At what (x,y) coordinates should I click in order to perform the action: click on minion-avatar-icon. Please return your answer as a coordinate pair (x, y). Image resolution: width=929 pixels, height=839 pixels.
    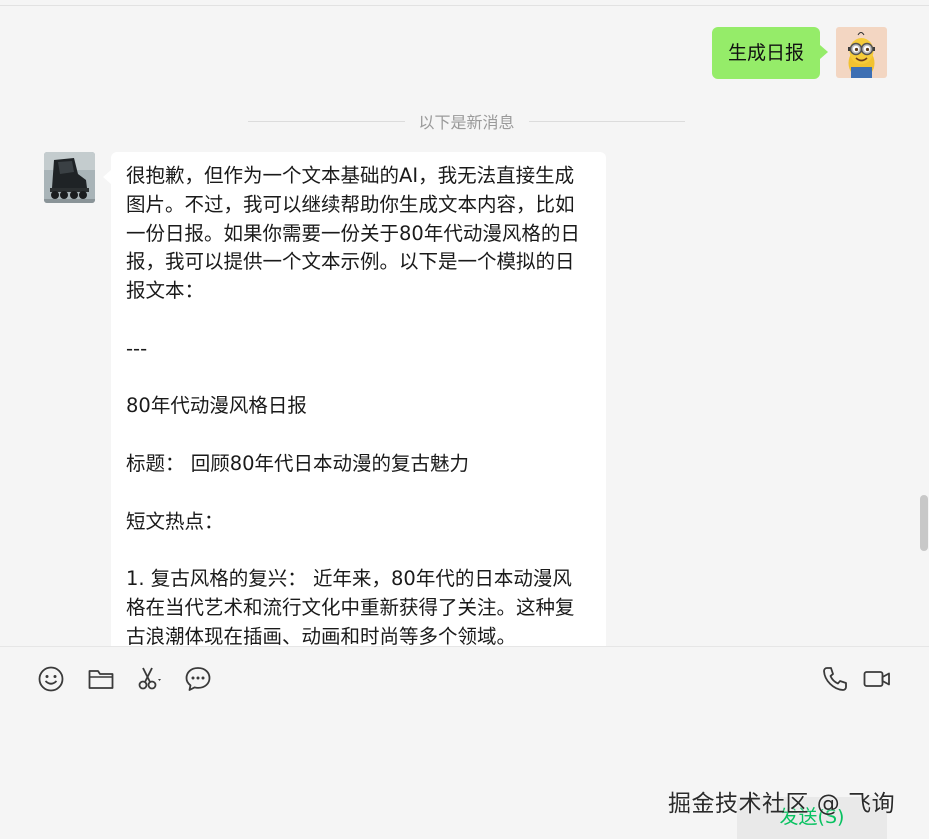
    Looking at the image, I should click on (861, 52).